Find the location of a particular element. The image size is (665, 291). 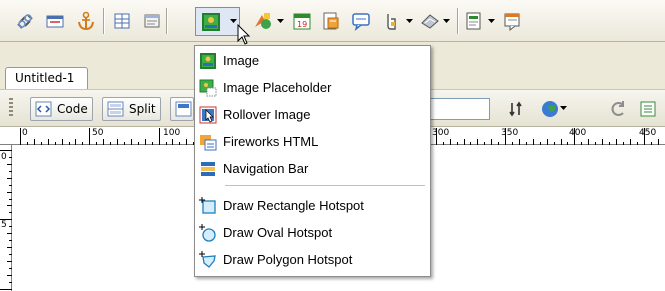

menu-item-label: Navigation Bar is located at coordinates (266, 168).